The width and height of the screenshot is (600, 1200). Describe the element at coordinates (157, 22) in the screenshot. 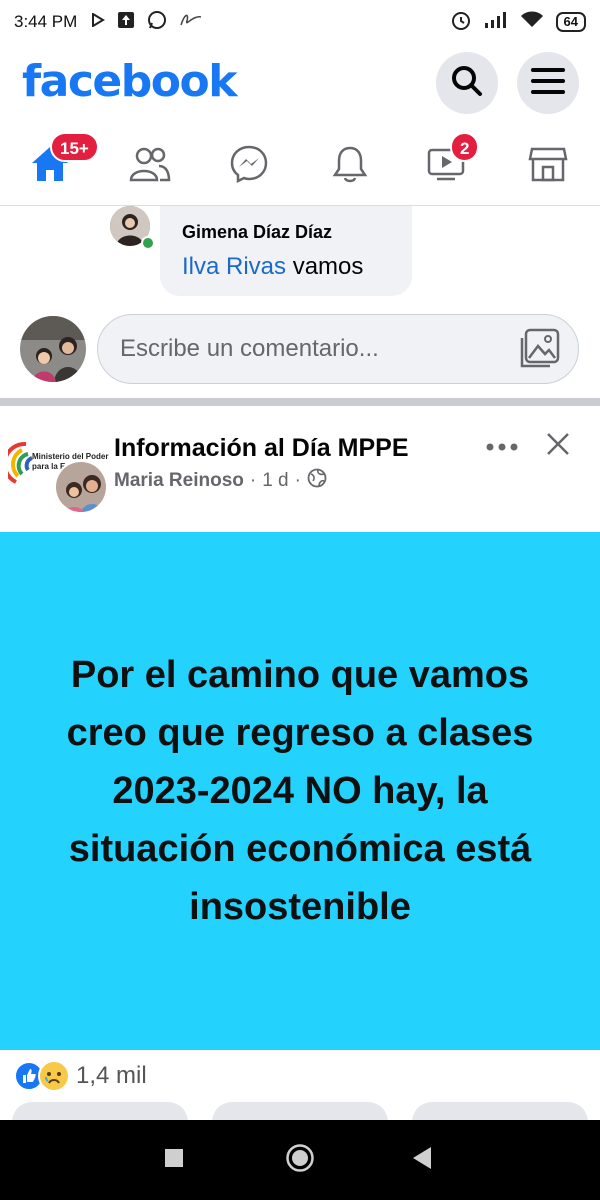

I see `whatsapp-icon` at that location.